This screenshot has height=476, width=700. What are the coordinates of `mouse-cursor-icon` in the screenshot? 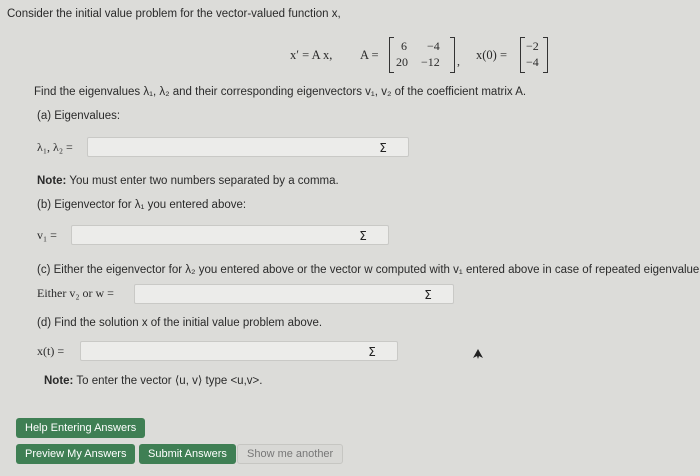 It's located at (478, 354).